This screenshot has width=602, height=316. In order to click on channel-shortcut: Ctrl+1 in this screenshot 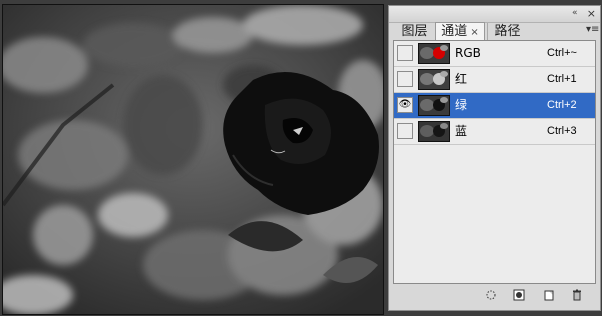, I will do `click(562, 79)`.